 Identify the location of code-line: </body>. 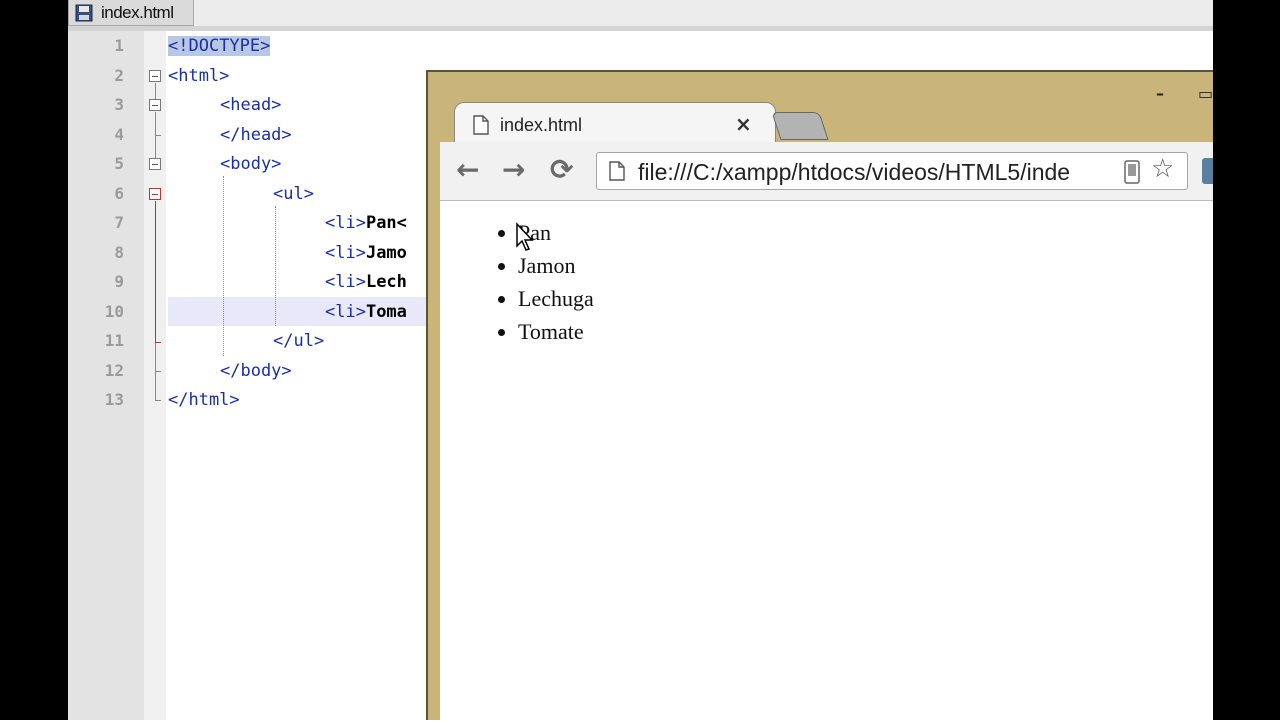
(256, 371).